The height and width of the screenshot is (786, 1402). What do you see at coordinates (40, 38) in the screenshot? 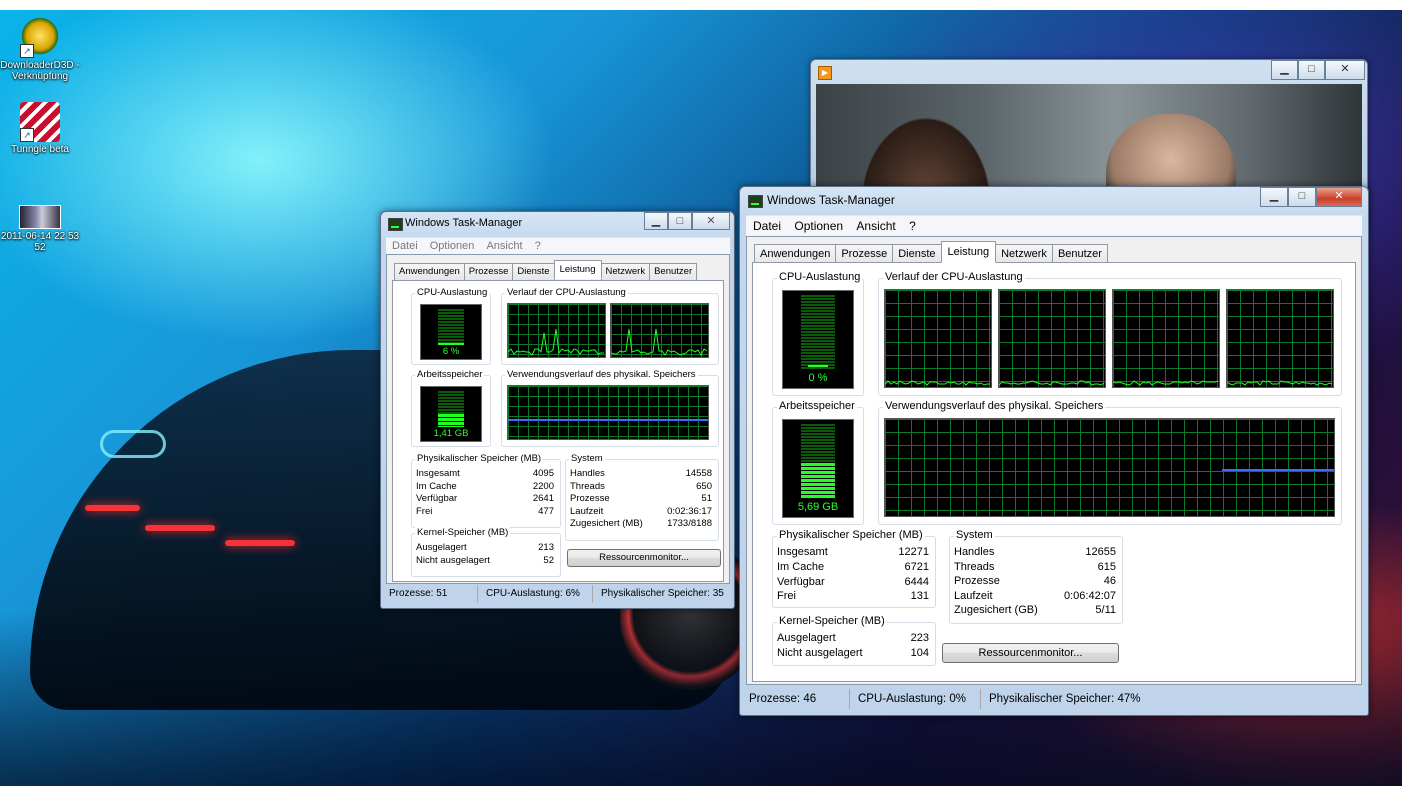
I see `downloader-icon: ↗` at bounding box center [40, 38].